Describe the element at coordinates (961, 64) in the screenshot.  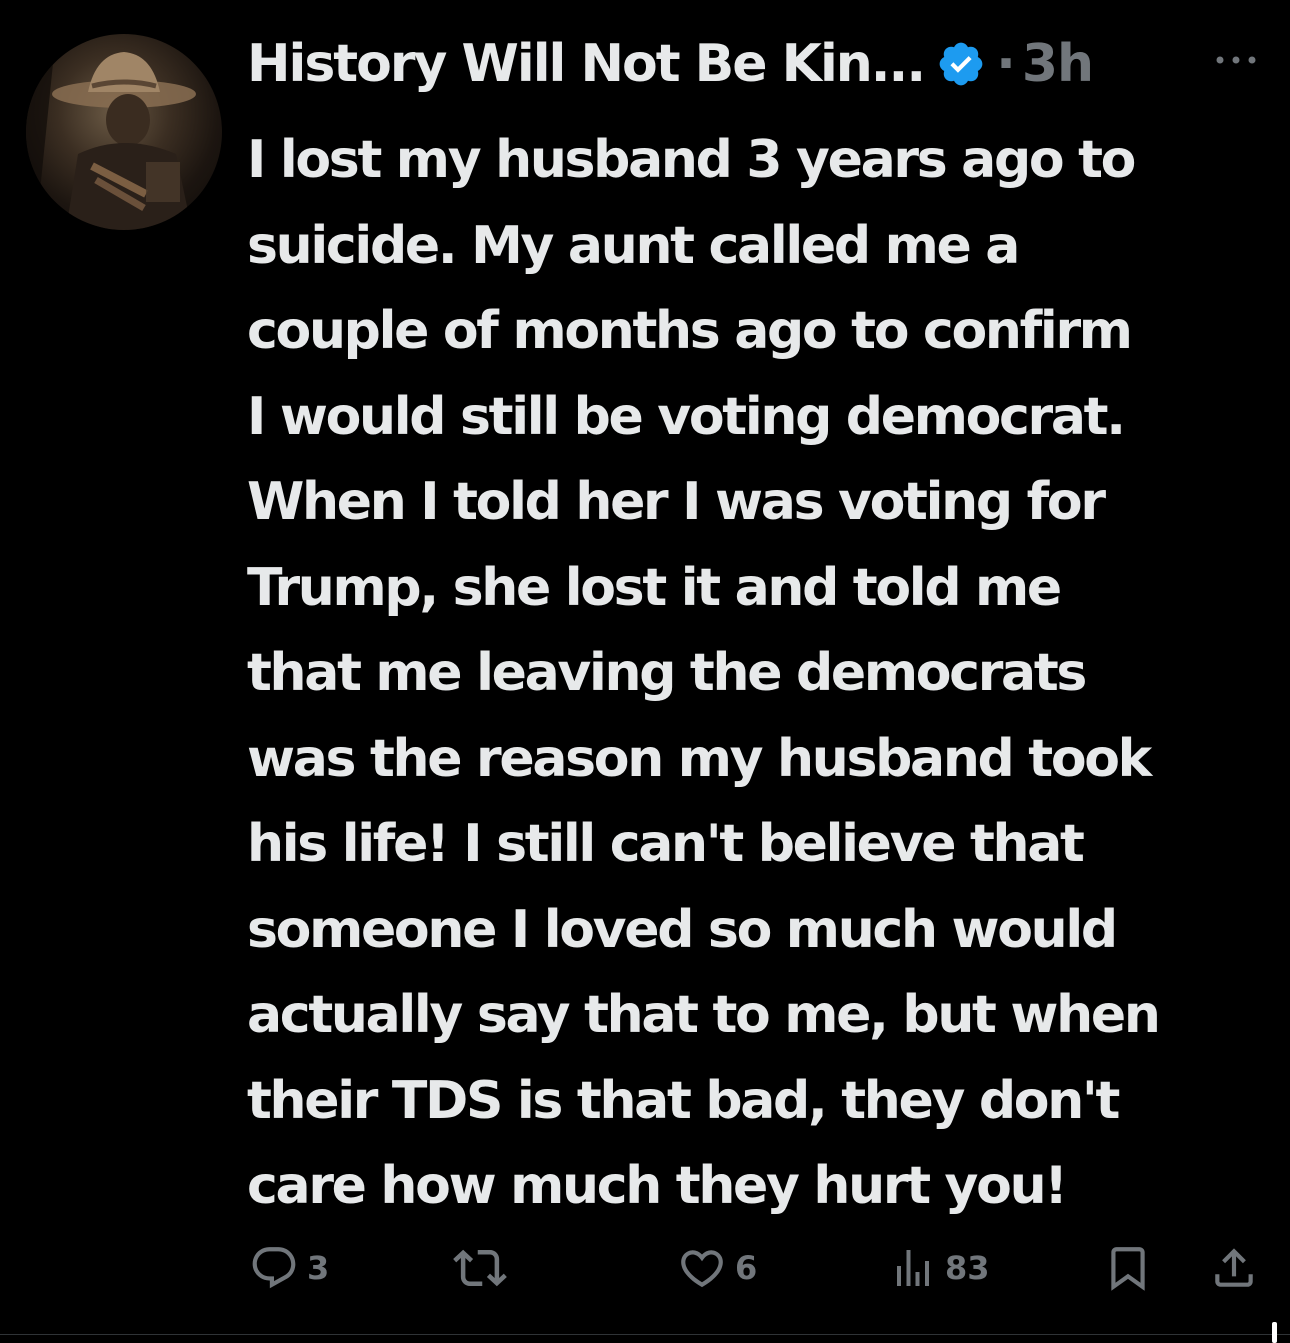
I see `verified-badge-icon` at that location.